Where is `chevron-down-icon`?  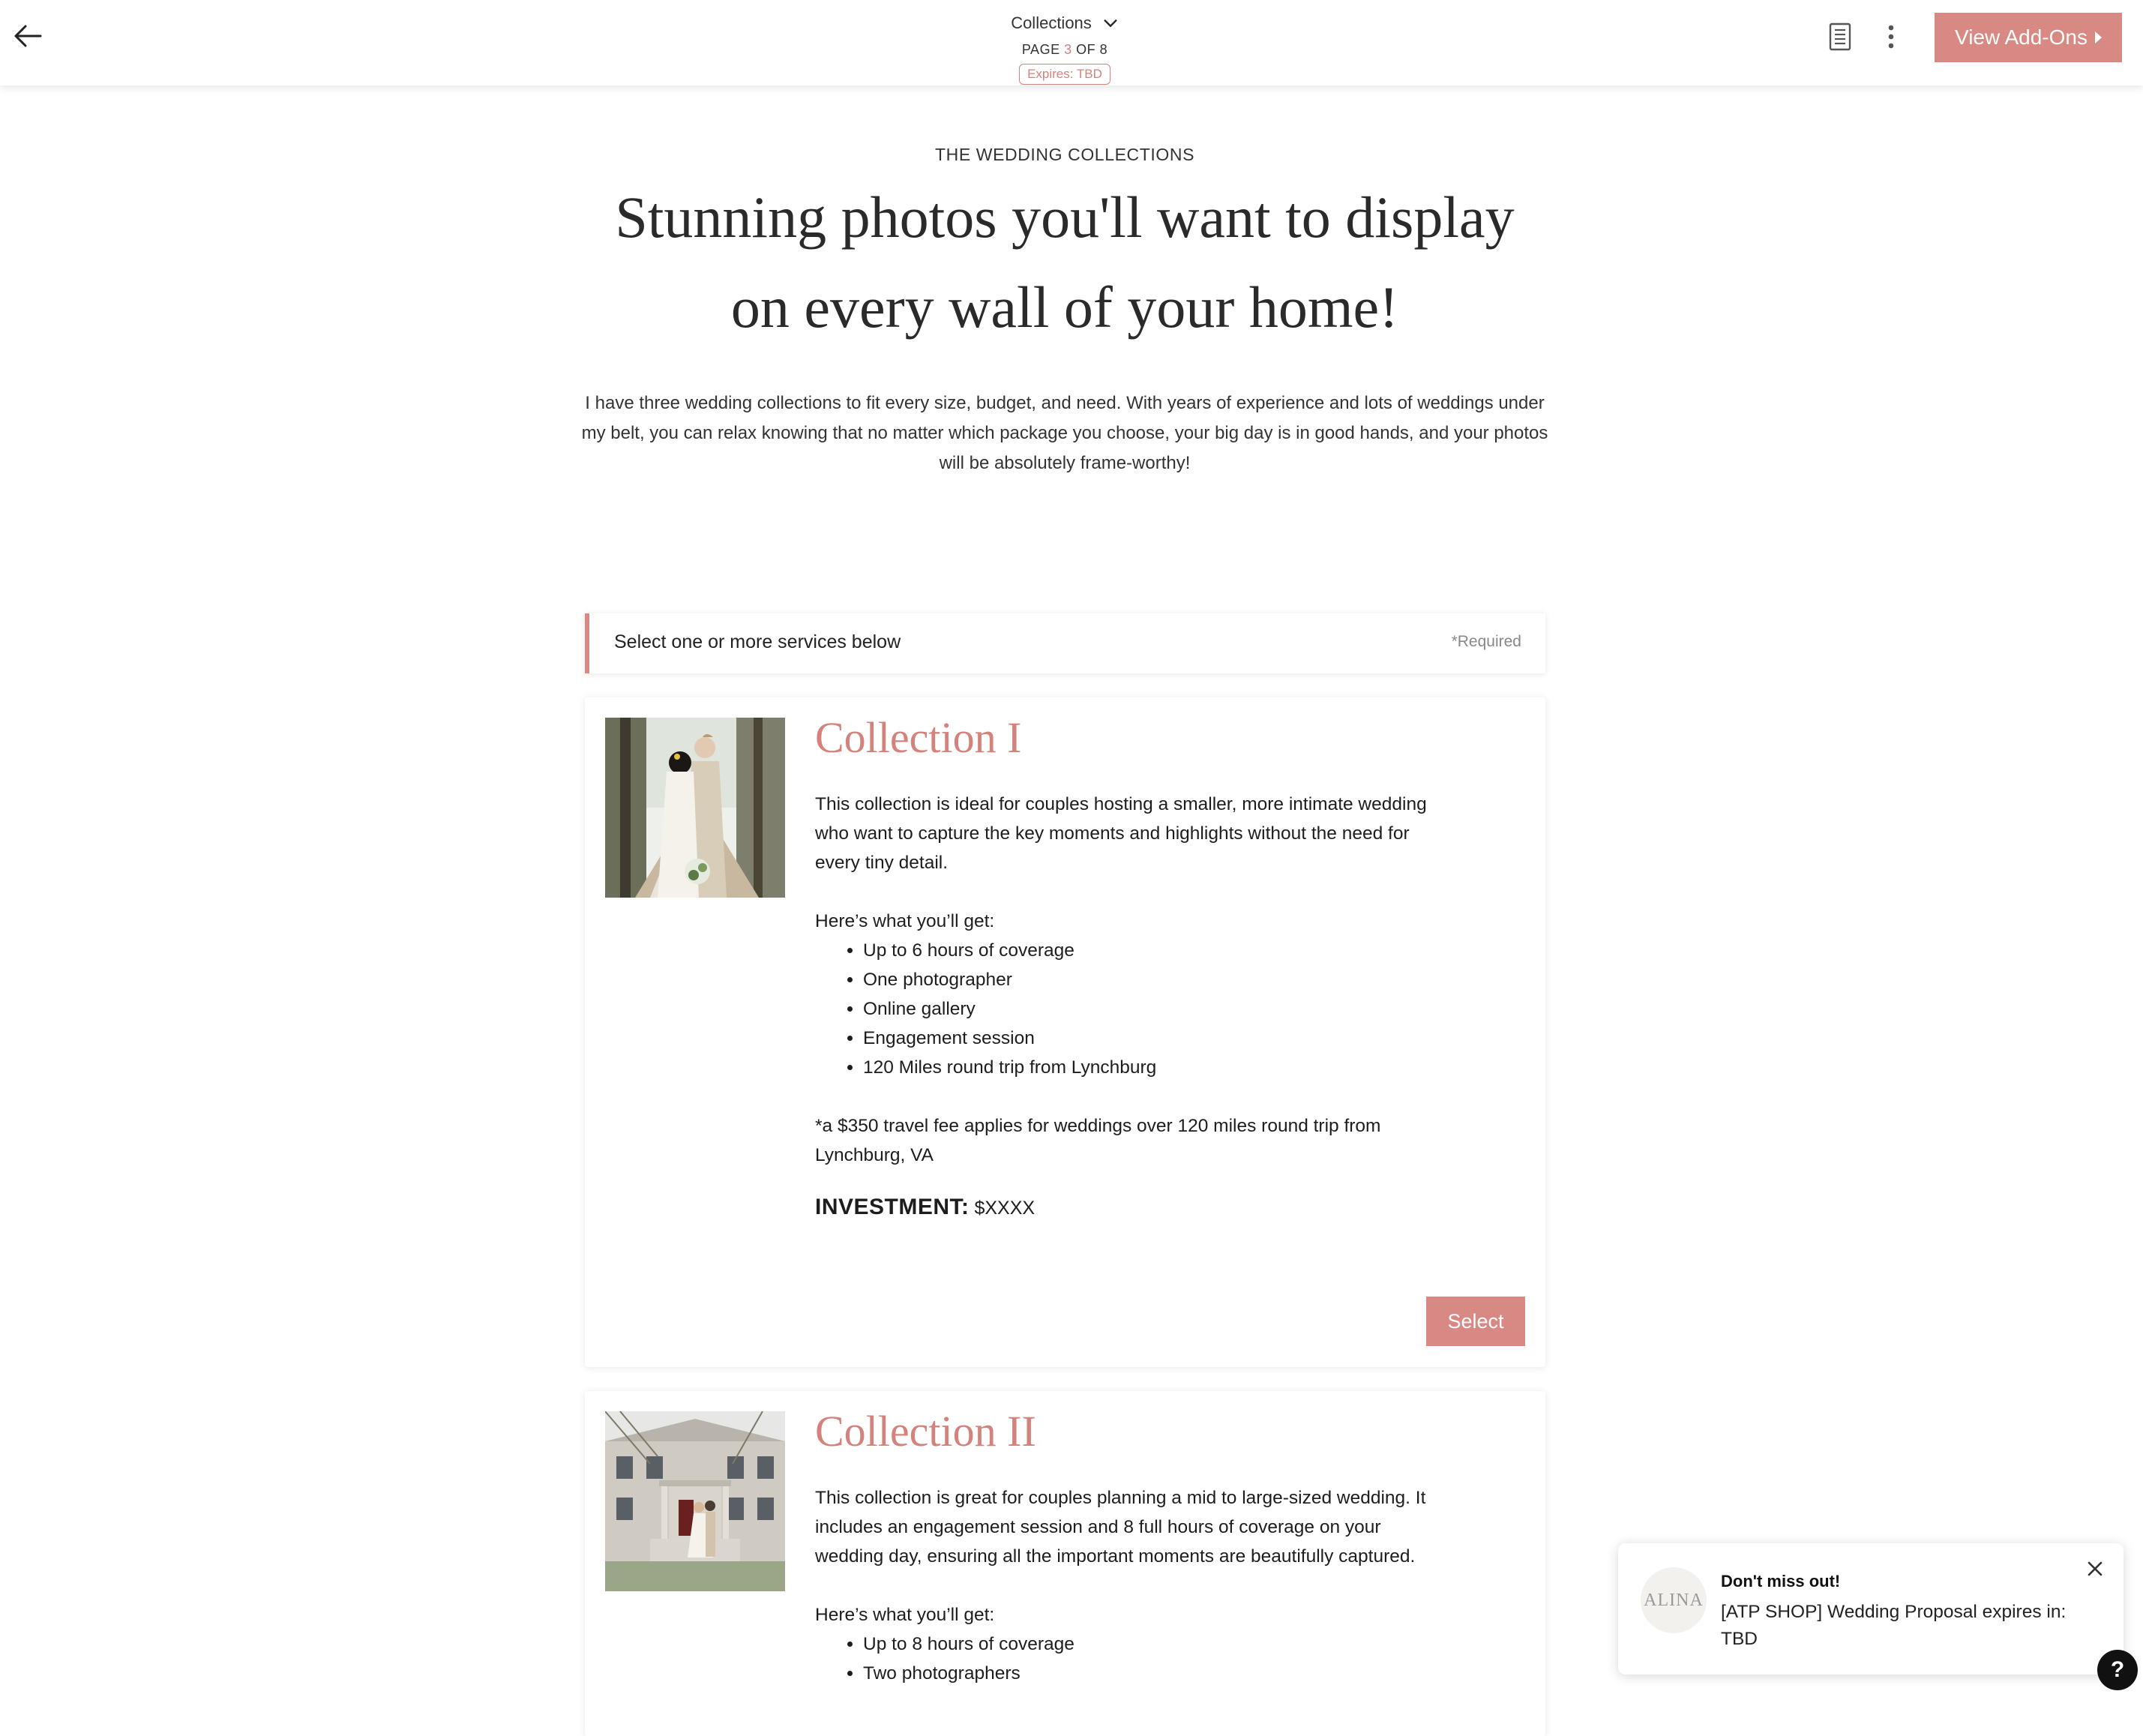 chevron-down-icon is located at coordinates (1110, 23).